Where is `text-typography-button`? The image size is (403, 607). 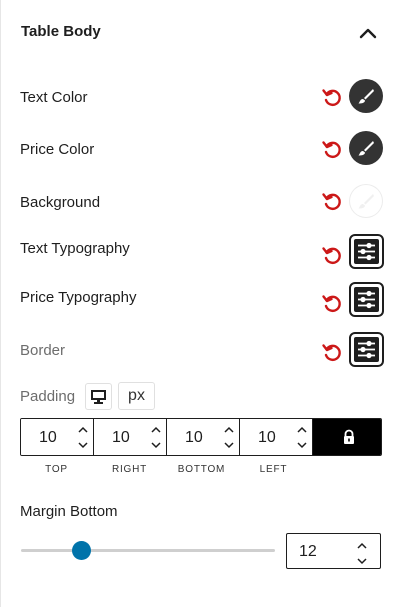
text-typography-button is located at coordinates (366, 251).